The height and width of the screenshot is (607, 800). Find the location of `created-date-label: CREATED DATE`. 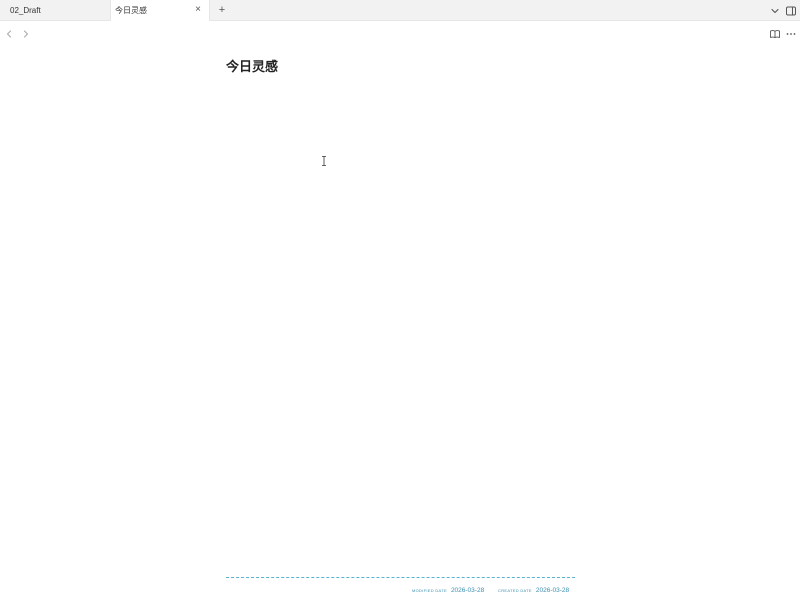

created-date-label: CREATED DATE is located at coordinates (515, 590).